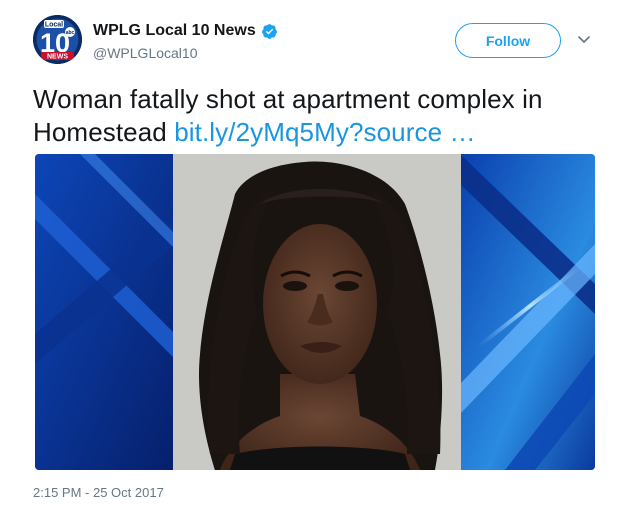 The width and height of the screenshot is (625, 510). I want to click on author-block: WPLG Local 10 News @WPLGLocal10, so click(185, 41).